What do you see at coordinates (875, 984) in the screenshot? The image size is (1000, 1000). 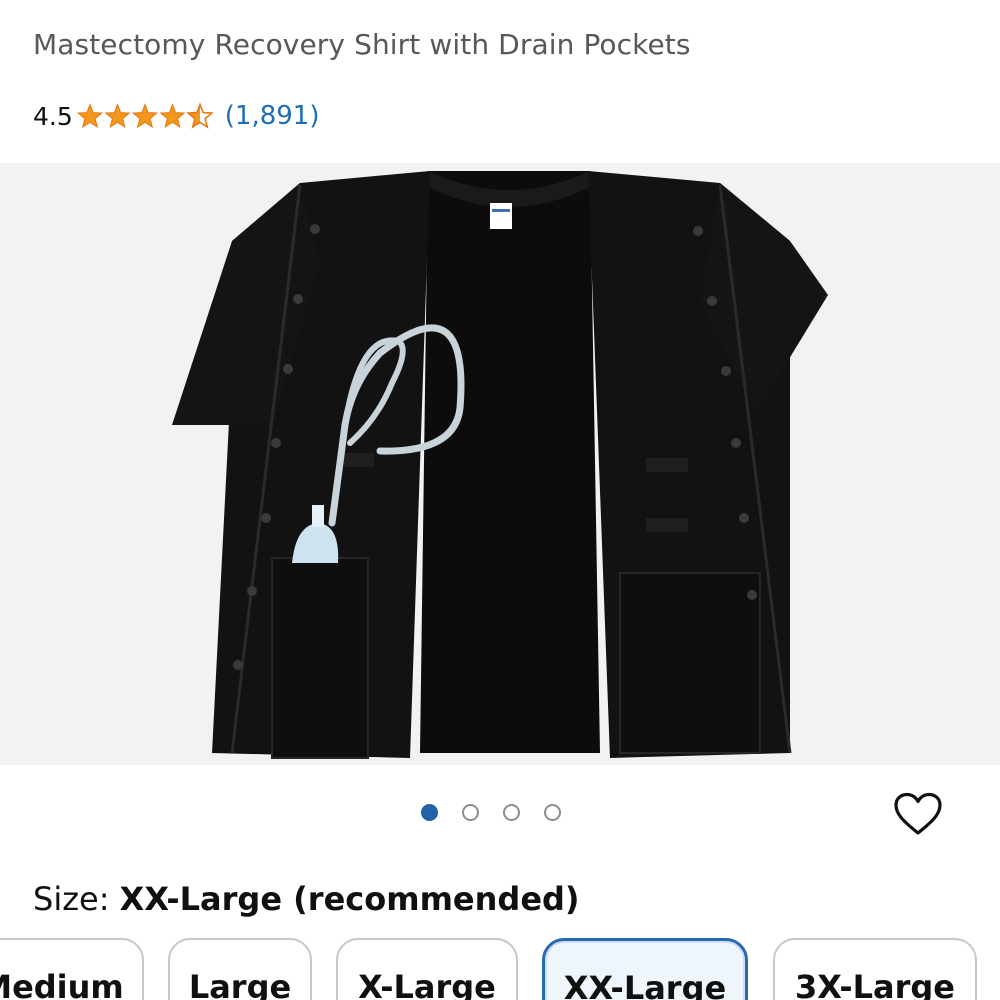 I see `size-option-label: 3X-Large` at bounding box center [875, 984].